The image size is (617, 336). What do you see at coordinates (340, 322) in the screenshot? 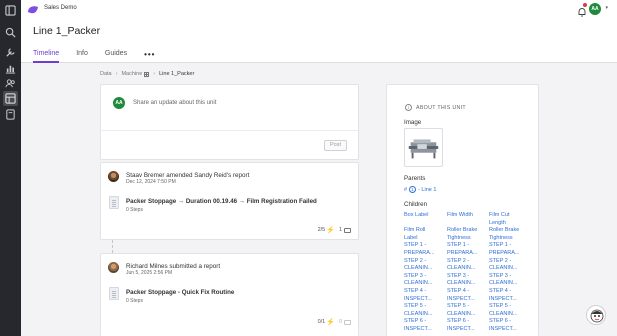
I see `comment-count: 0` at bounding box center [340, 322].